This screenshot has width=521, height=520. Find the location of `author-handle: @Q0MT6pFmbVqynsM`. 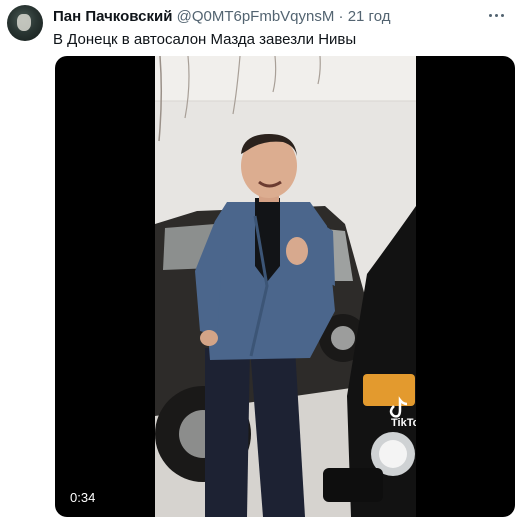

author-handle: @Q0MT6pFmbVqynsM is located at coordinates (256, 16).